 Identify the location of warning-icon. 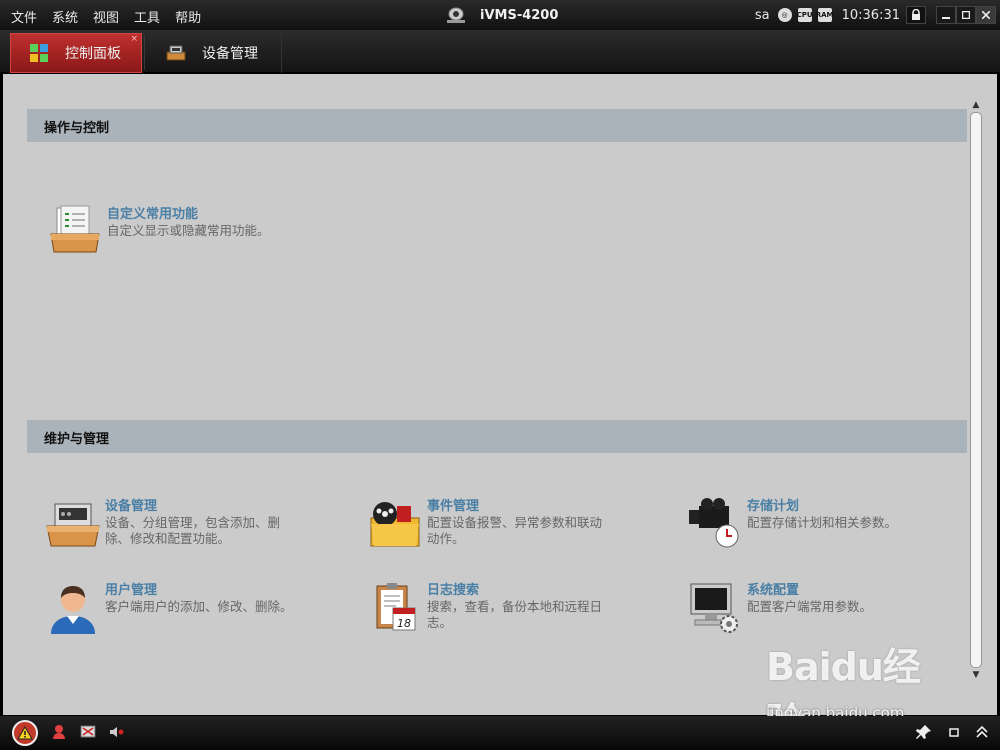
(25, 733).